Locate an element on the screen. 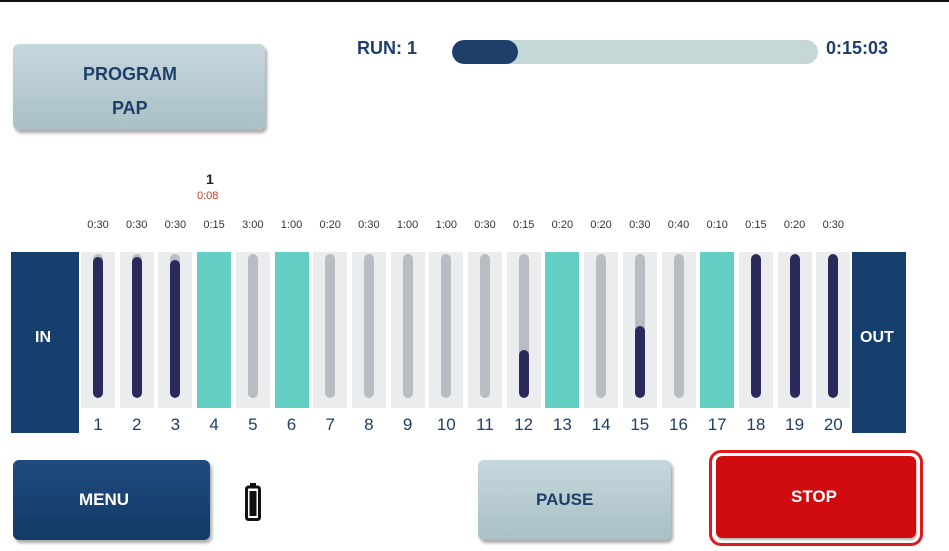  stop-button: STOP is located at coordinates (816, 497).